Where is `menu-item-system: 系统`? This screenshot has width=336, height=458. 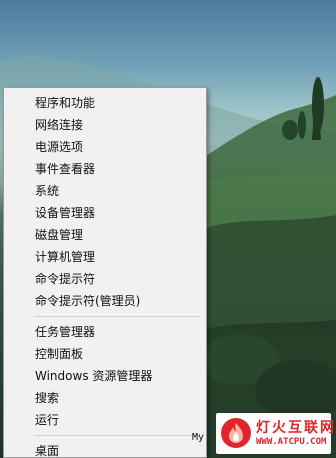
menu-item-system: 系统 is located at coordinates (105, 191).